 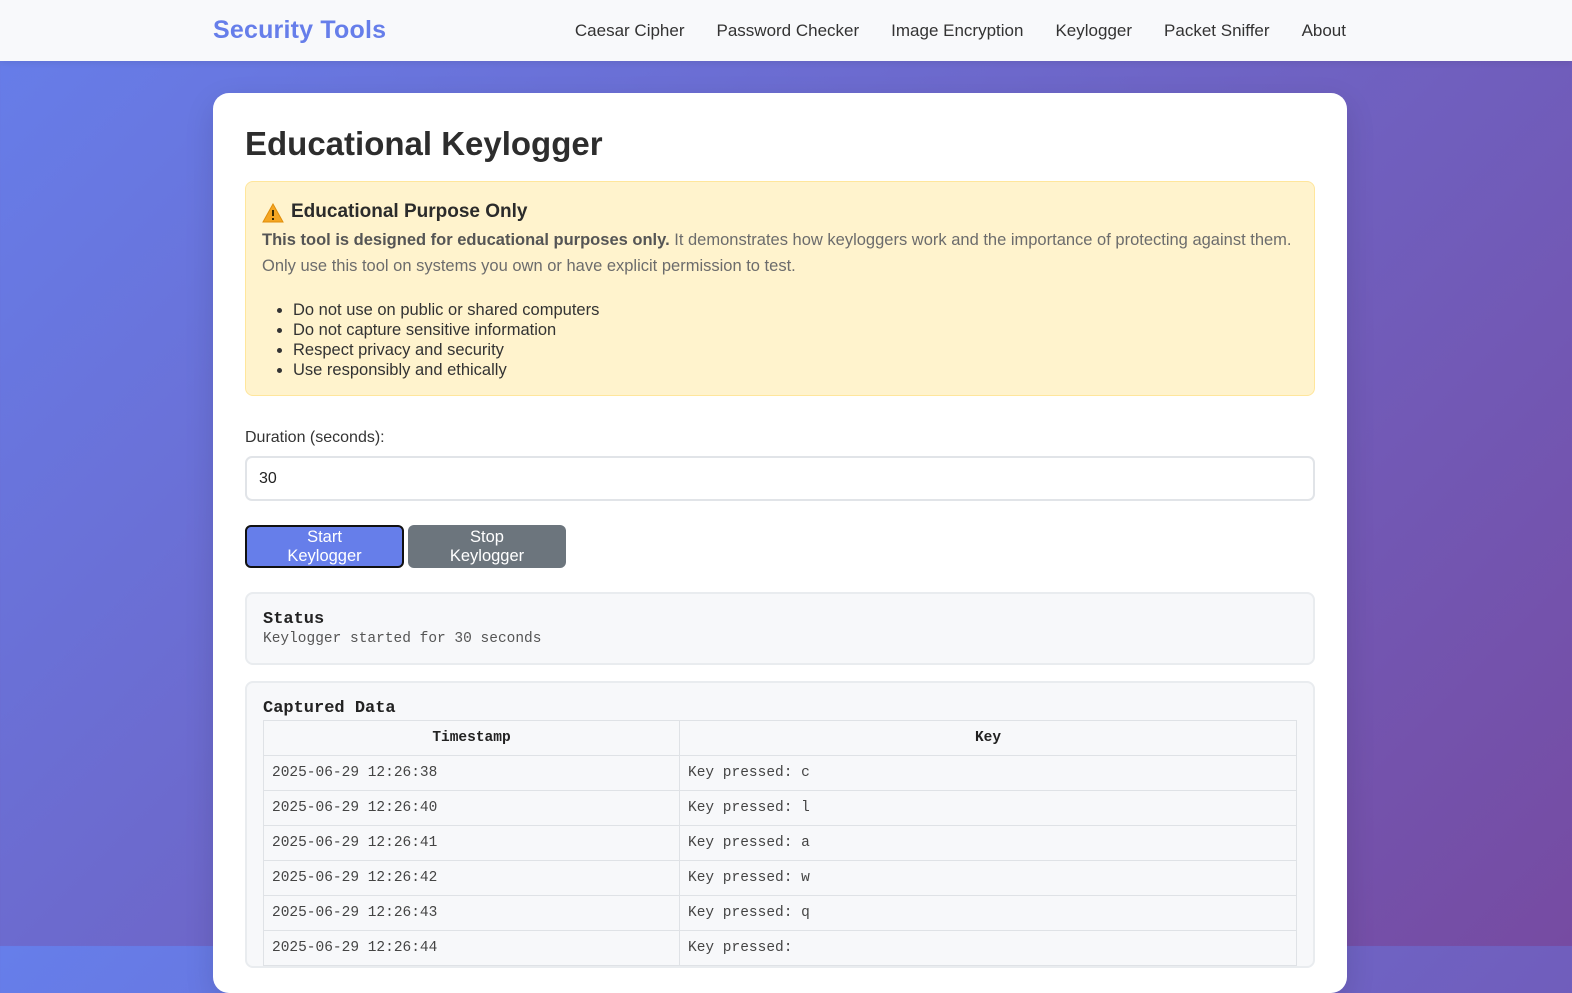 I want to click on key-cell: Key pressed: w, so click(x=988, y=878).